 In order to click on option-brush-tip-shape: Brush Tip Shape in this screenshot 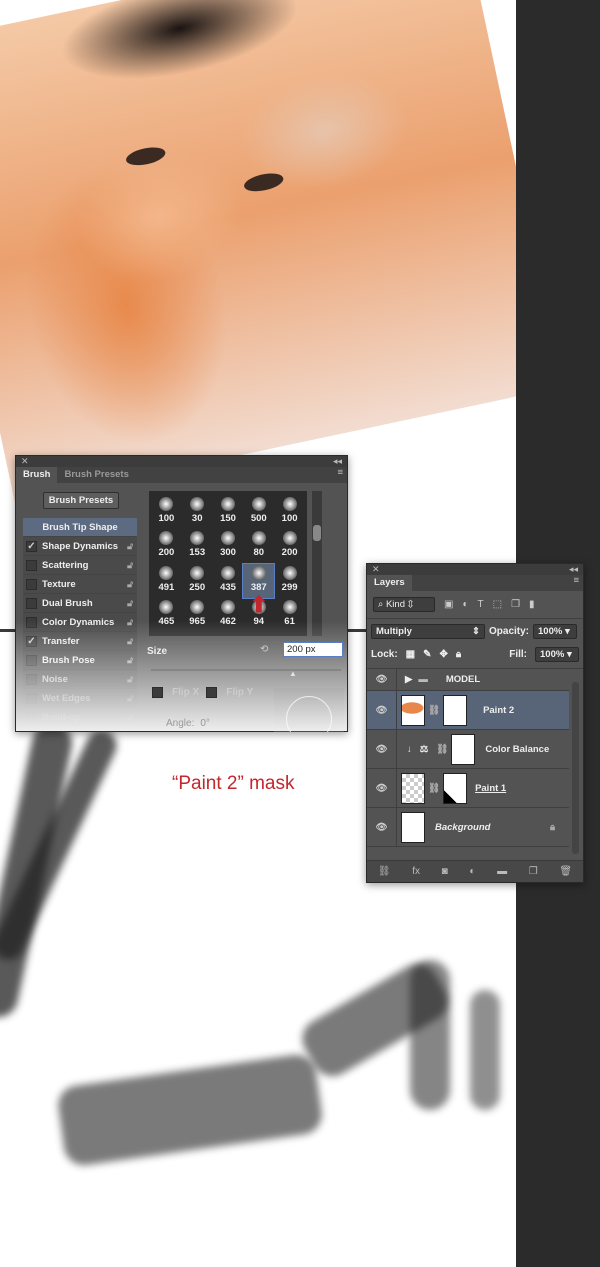, I will do `click(80, 527)`.